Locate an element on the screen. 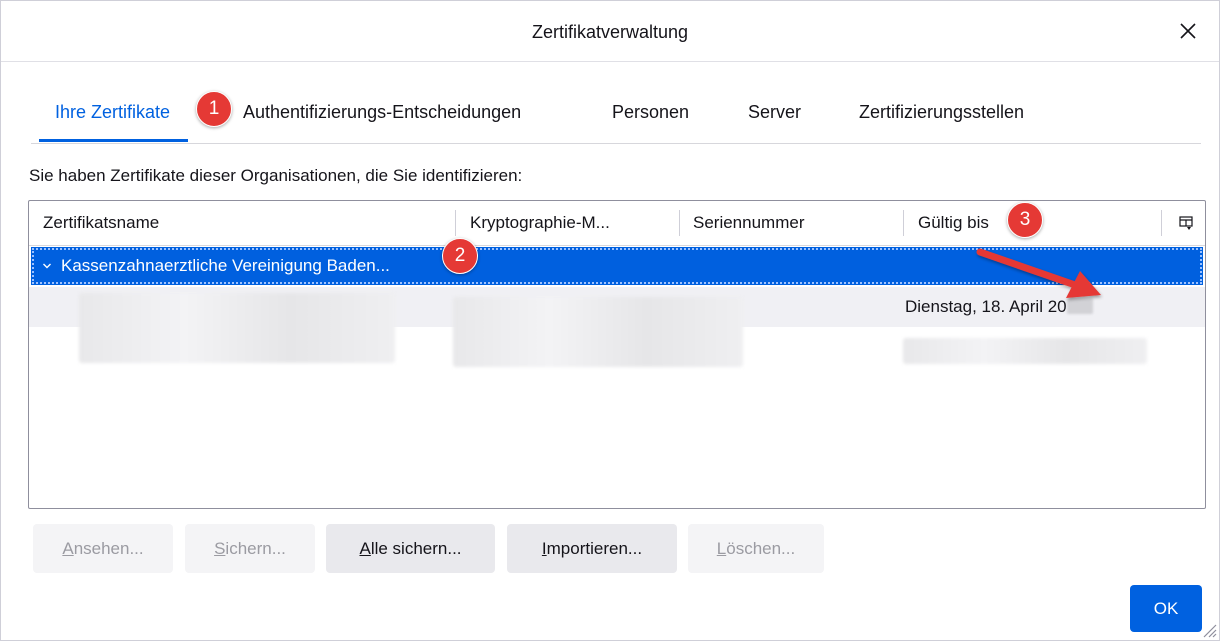 This screenshot has height=643, width=1222. chevron-down-icon is located at coordinates (47, 266).